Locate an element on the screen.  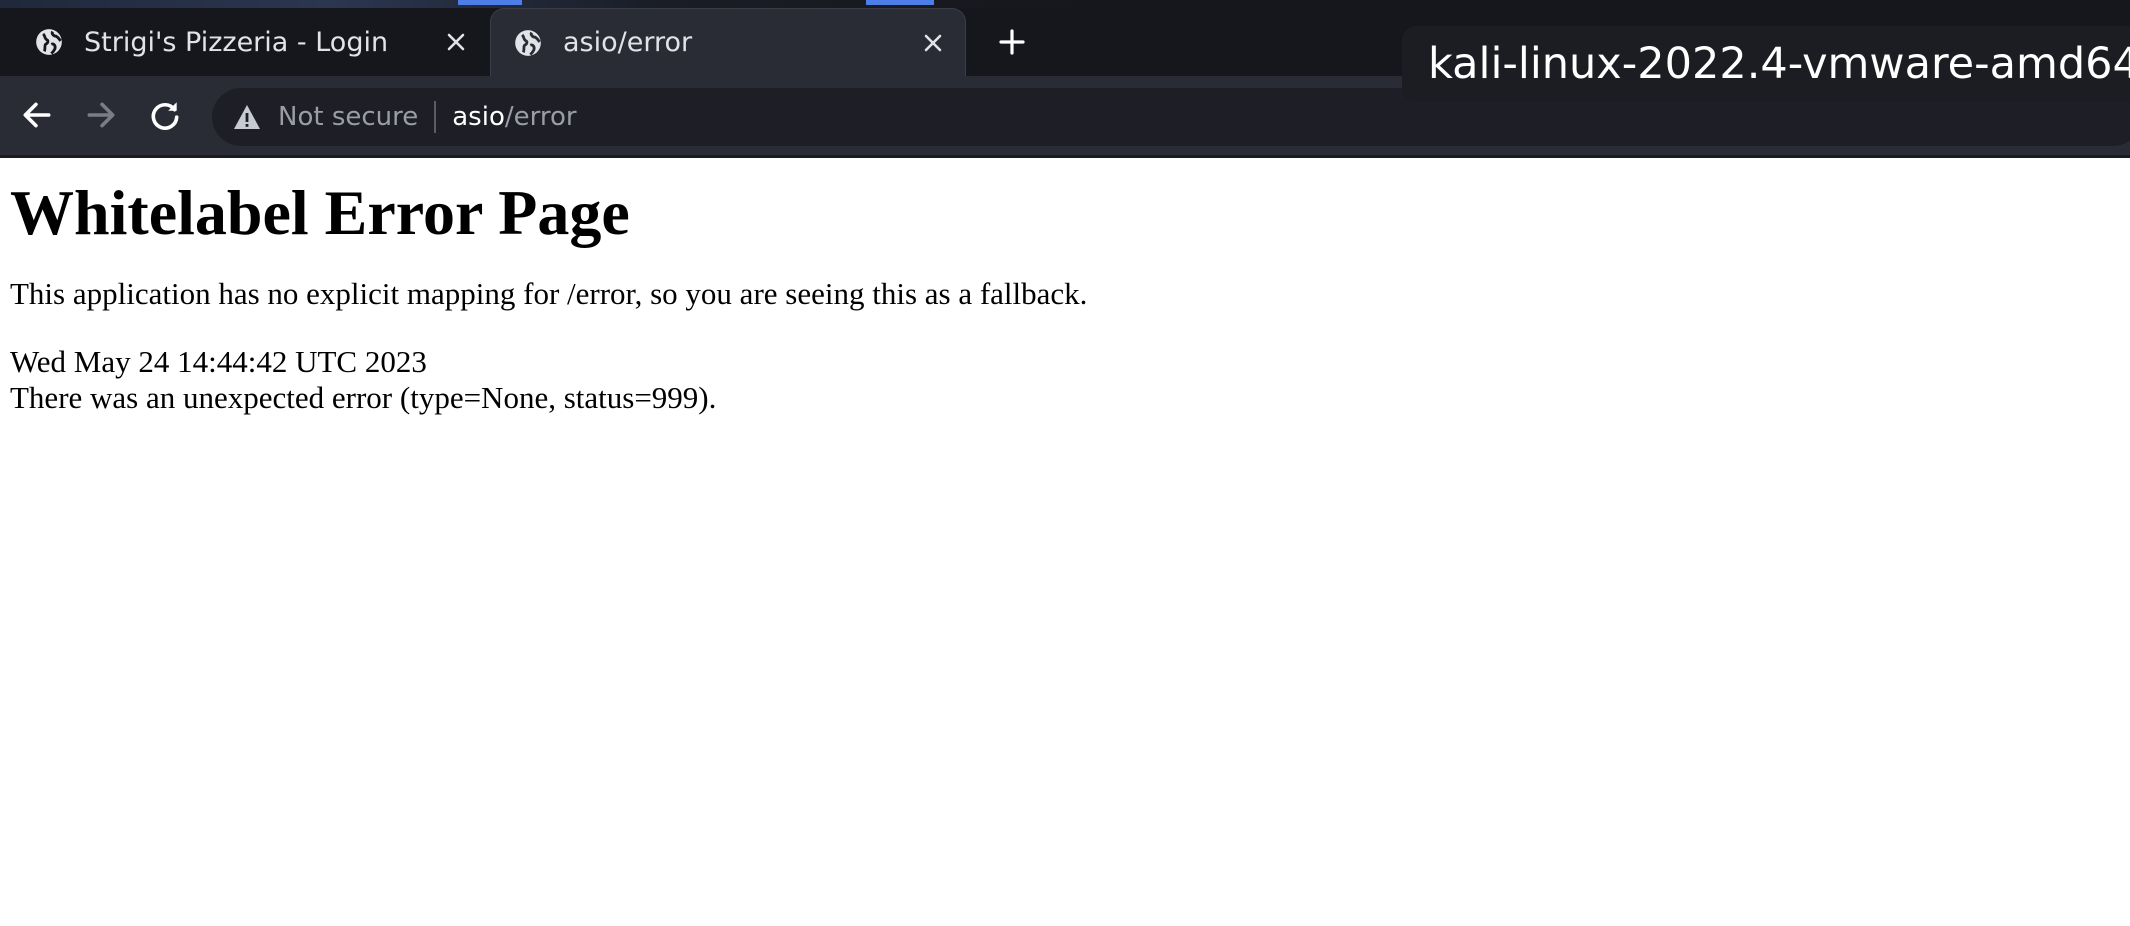
tab-strigis-pizzeria-login: Strigi's Pizzeria - Login is located at coordinates (244, 42).